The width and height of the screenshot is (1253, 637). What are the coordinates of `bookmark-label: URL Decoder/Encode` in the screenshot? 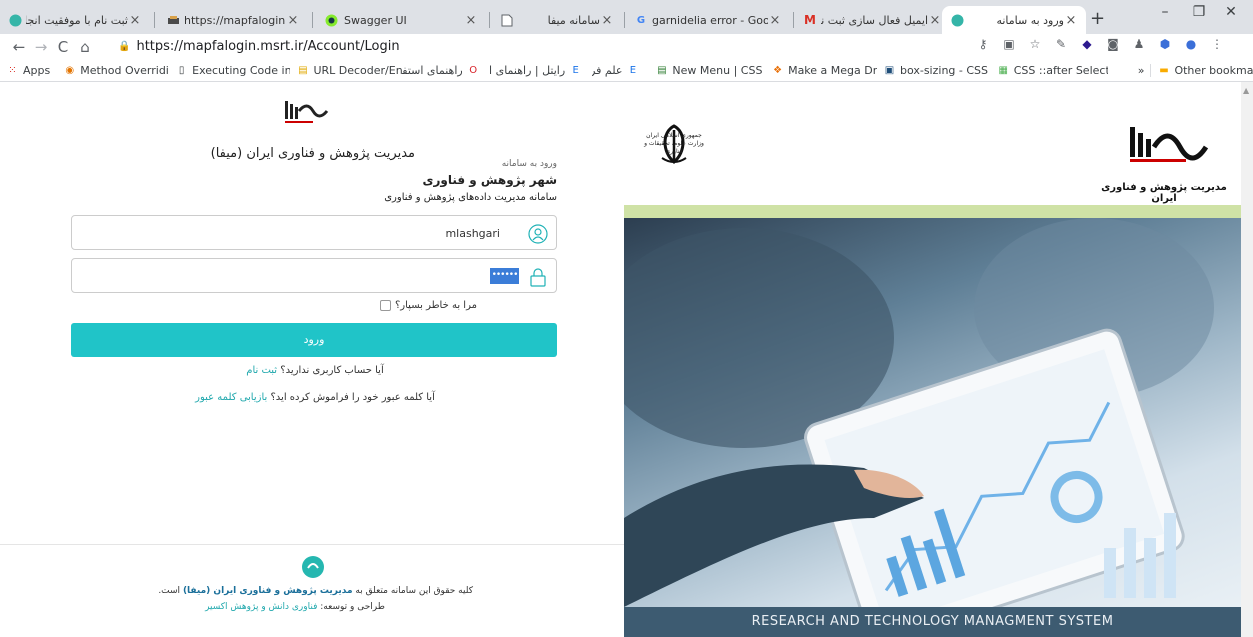 It's located at (358, 70).